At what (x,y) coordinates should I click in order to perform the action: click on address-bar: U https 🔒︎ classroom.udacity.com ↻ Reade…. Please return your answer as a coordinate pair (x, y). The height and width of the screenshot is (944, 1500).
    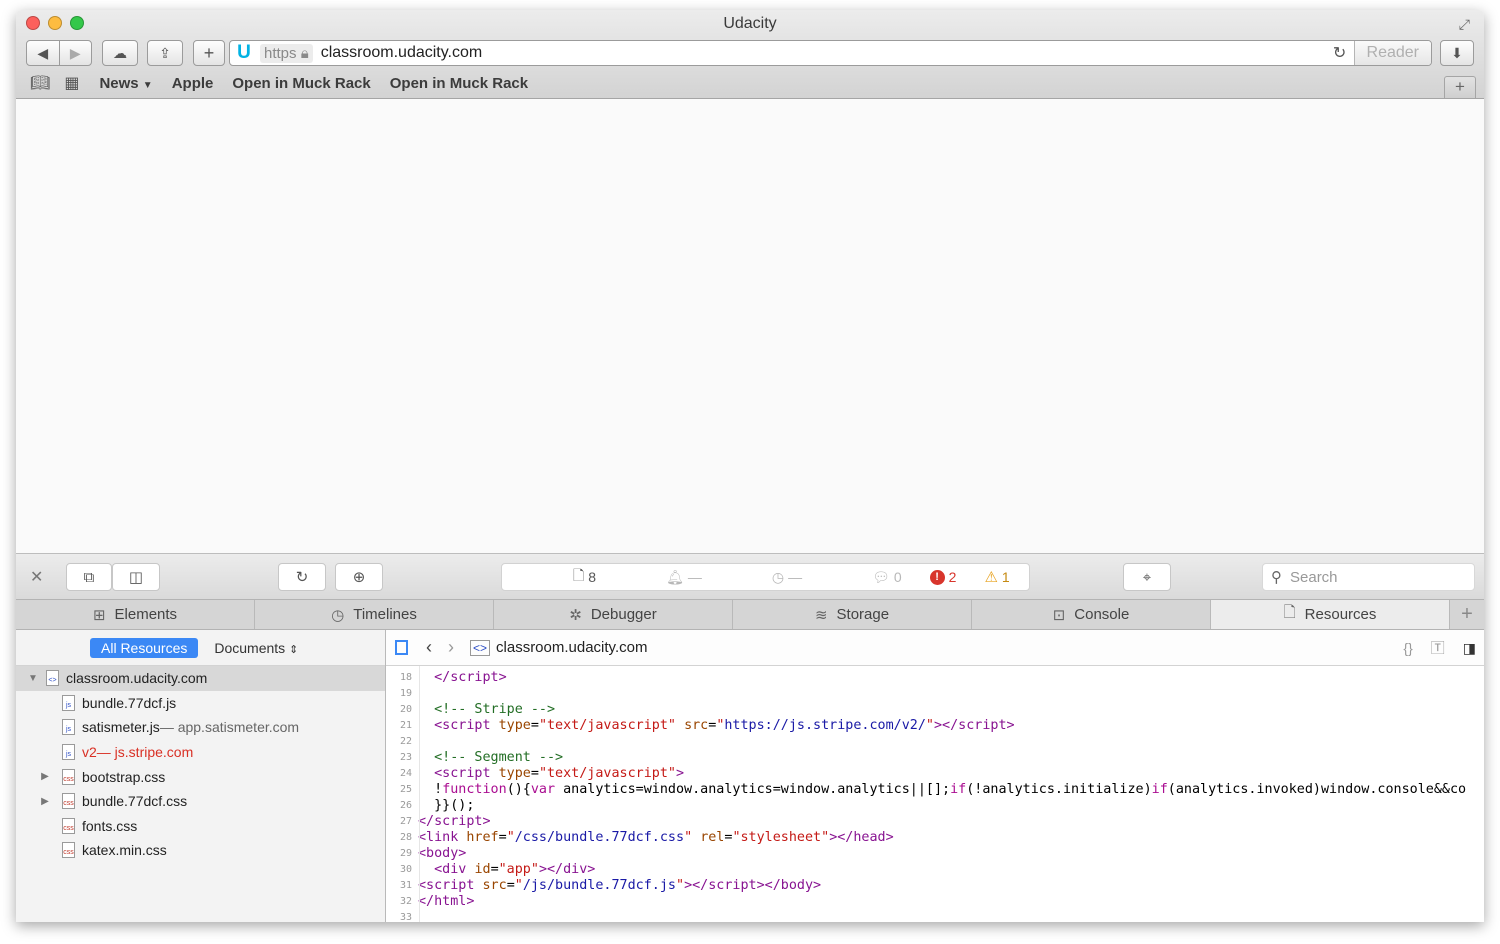
    Looking at the image, I should click on (830, 53).